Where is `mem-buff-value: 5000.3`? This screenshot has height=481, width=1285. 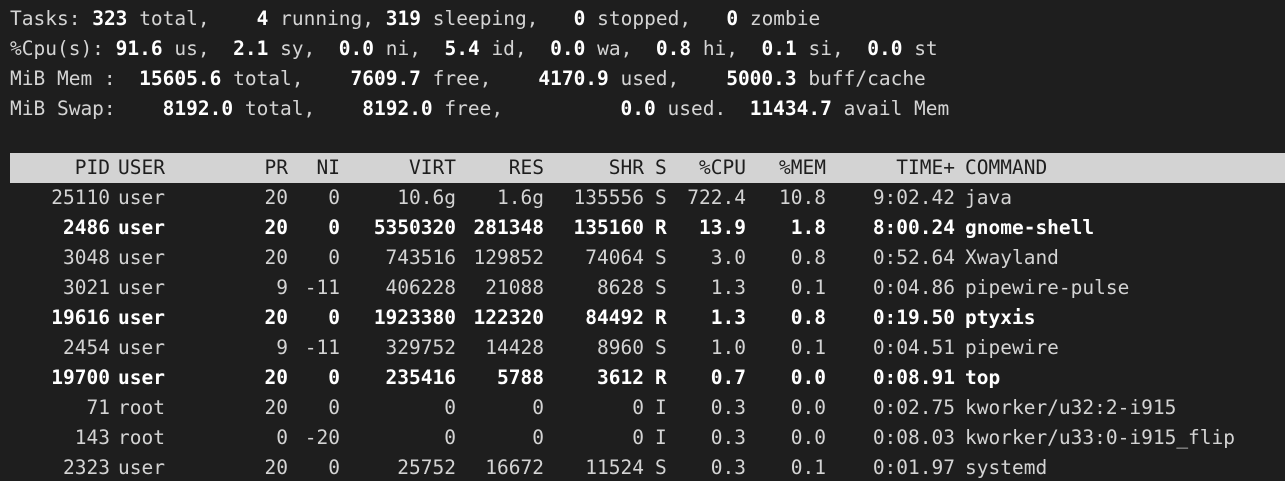 mem-buff-value: 5000.3 is located at coordinates (761, 78).